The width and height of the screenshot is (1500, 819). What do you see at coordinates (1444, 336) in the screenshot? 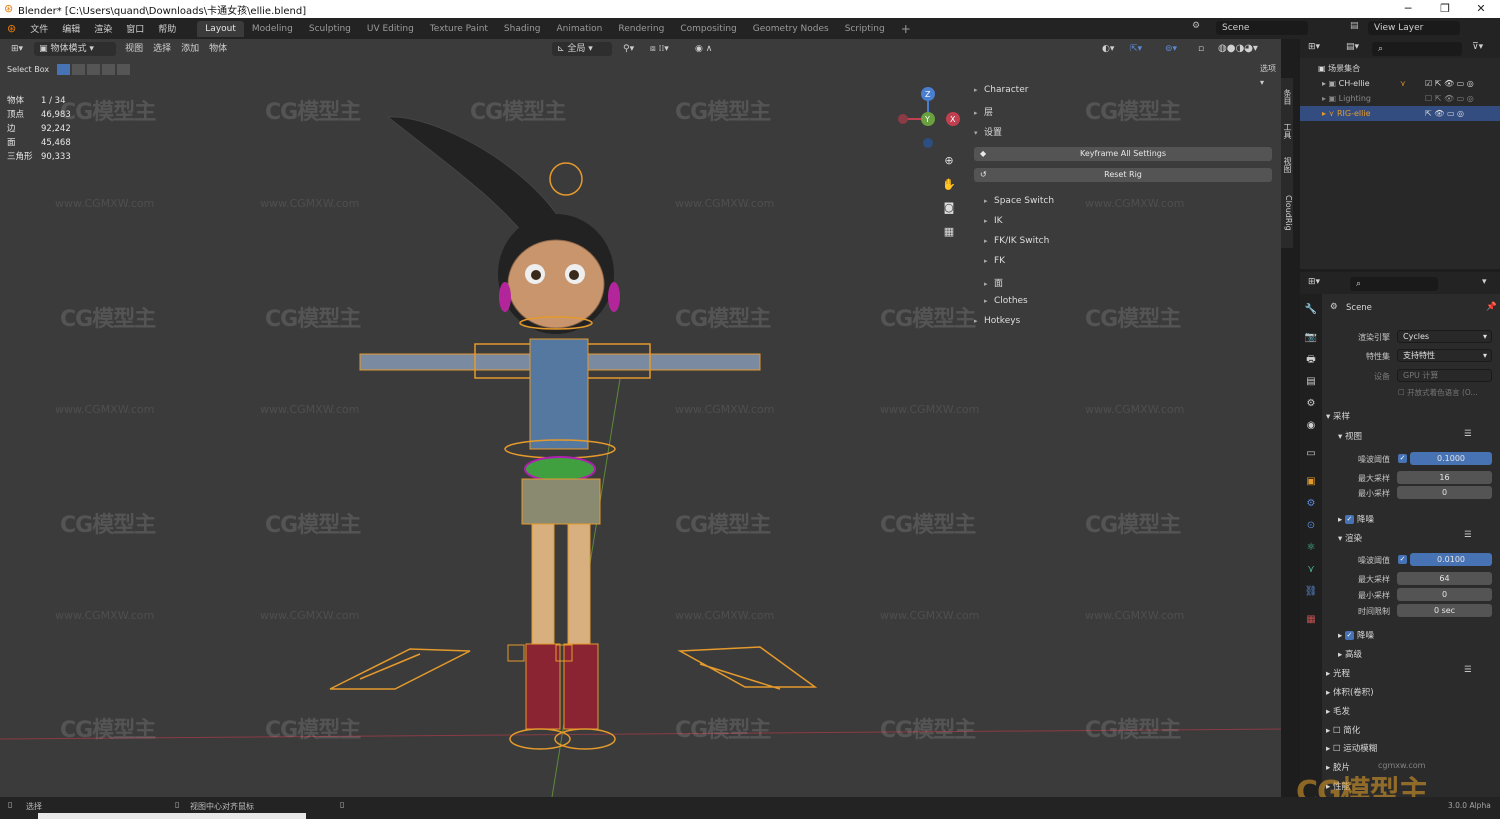
I see `render-engine-dropdown: Cycles ▾` at bounding box center [1444, 336].